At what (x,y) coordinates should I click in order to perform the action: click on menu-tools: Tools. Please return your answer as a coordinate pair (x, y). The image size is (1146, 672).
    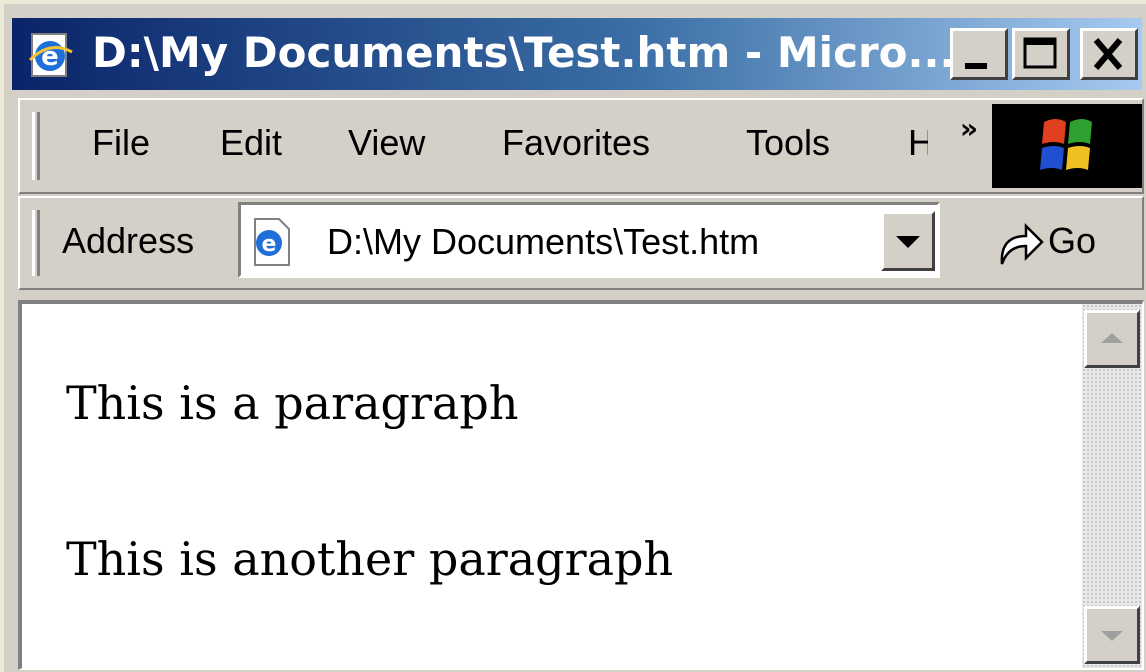
    Looking at the image, I should click on (788, 143).